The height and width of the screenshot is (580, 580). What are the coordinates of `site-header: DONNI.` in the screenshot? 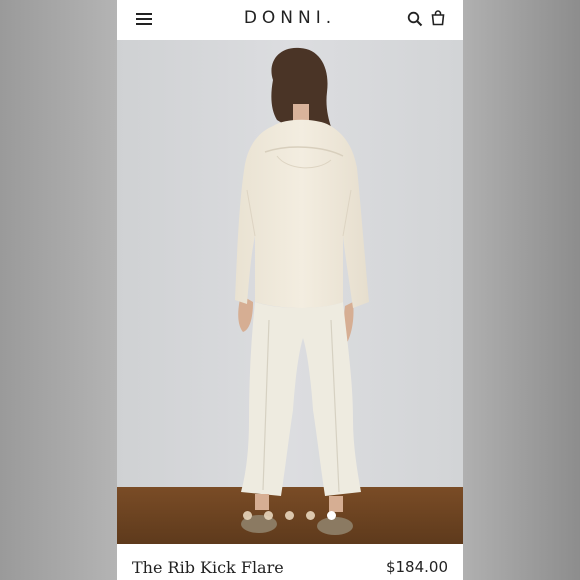 It's located at (290, 20).